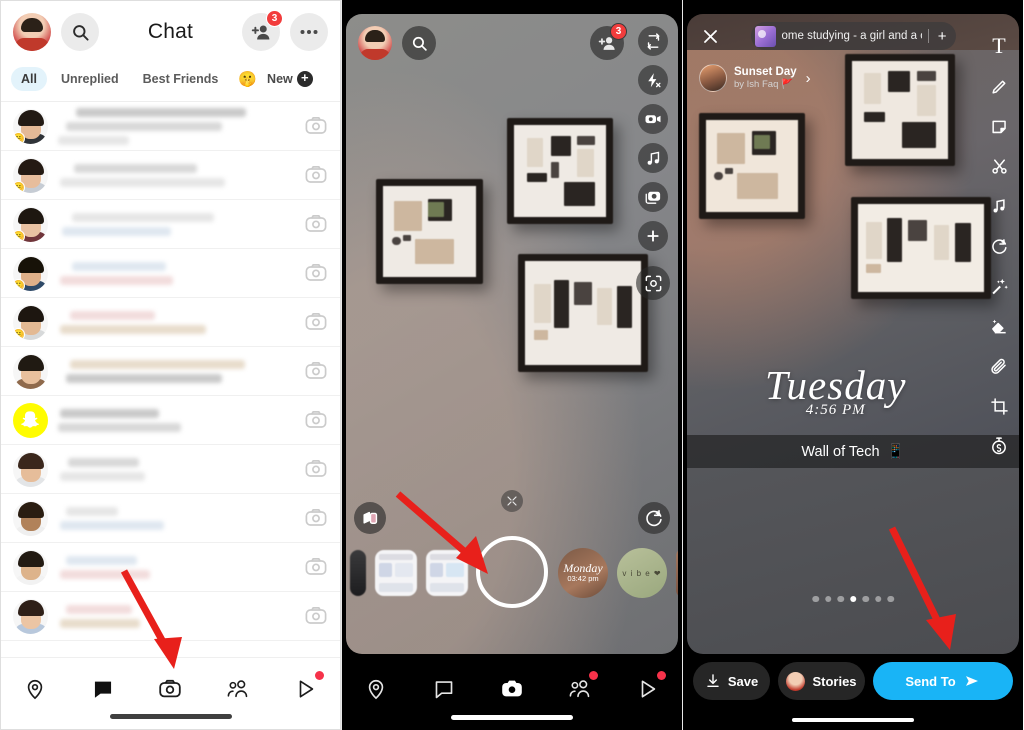 The image size is (1024, 730). What do you see at coordinates (181, 79) in the screenshot?
I see `tab-best-friends: Best Friends` at bounding box center [181, 79].